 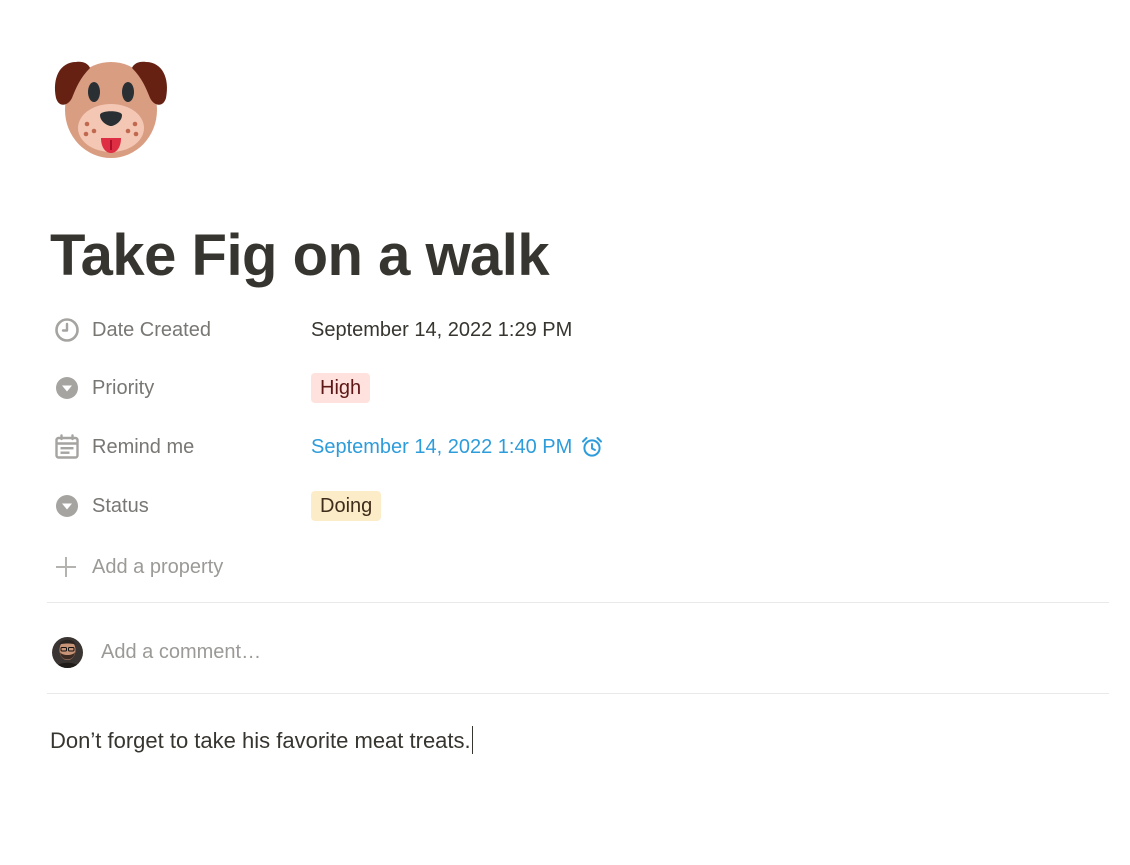 I want to click on property-name-remind-me: Remind me, so click(x=180, y=447).